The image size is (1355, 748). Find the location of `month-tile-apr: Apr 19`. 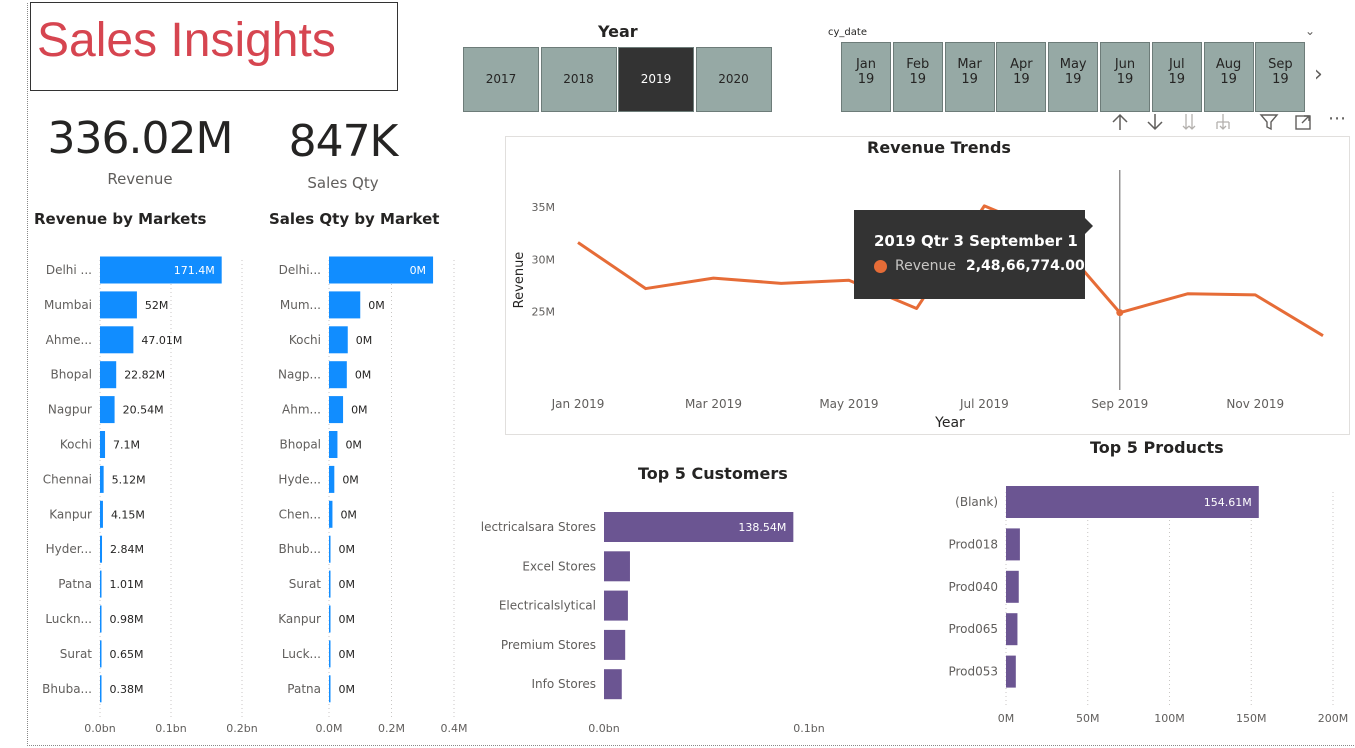

month-tile-apr: Apr 19 is located at coordinates (1021, 77).